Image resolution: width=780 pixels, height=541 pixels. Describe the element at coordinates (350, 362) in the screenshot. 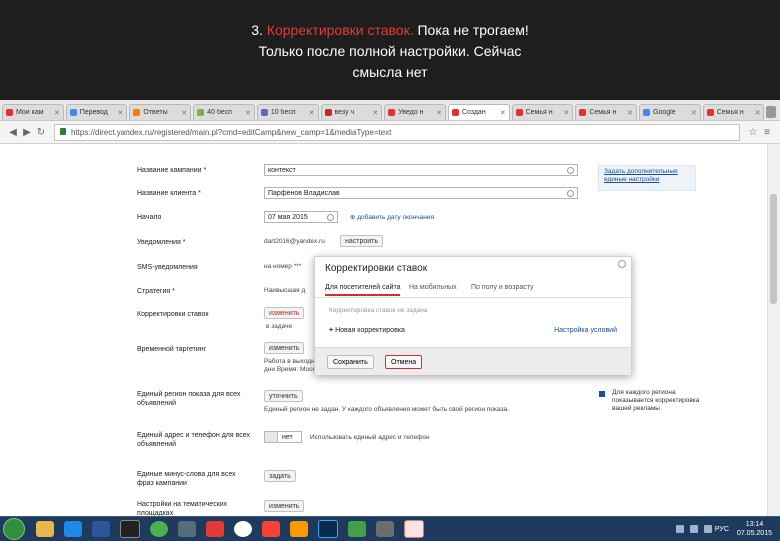

I see `save-button: Сохранить` at that location.